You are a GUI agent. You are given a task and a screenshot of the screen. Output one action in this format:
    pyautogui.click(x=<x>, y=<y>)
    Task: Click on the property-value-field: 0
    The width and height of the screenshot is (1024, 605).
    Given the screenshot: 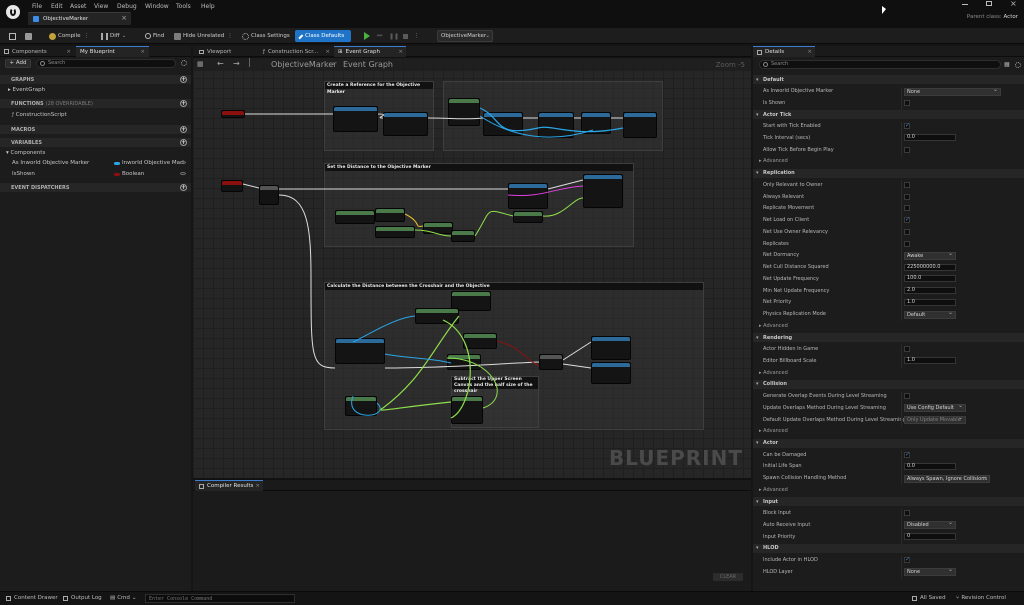 What is the action you would take?
    pyautogui.click(x=930, y=537)
    